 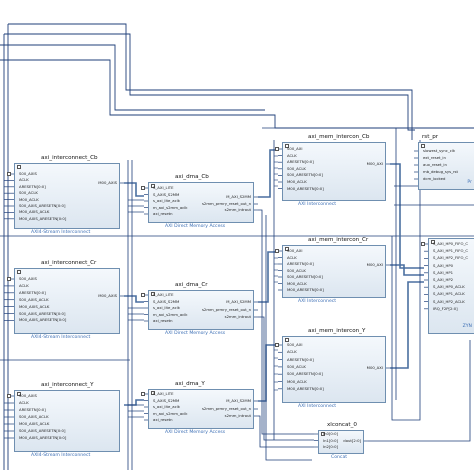 What do you see at coordinates (450, 244) in the screenshot?
I see `pin-left: S_AXI_HP0_FIFO_C` at bounding box center [450, 244].